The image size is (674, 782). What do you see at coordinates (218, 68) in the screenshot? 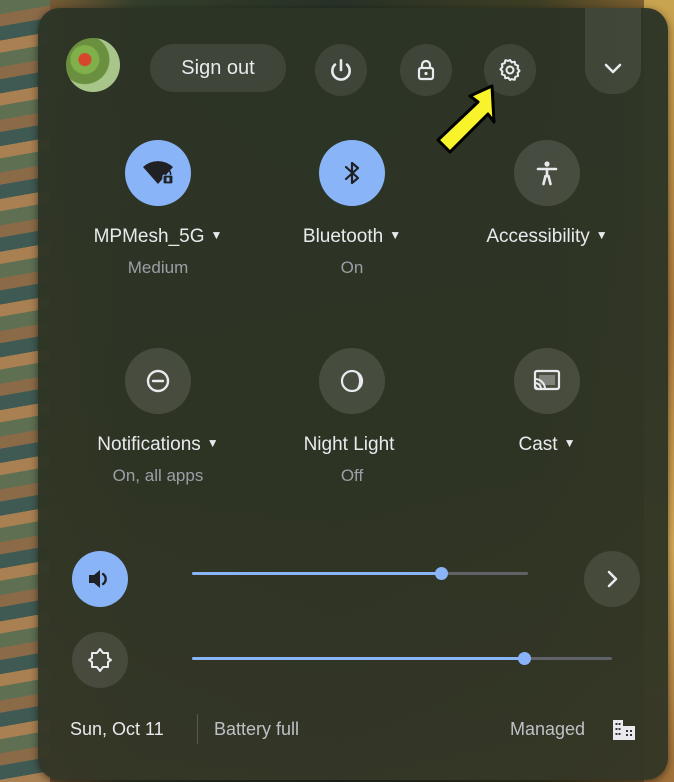
I see `sign-out-button: Sign out` at bounding box center [218, 68].